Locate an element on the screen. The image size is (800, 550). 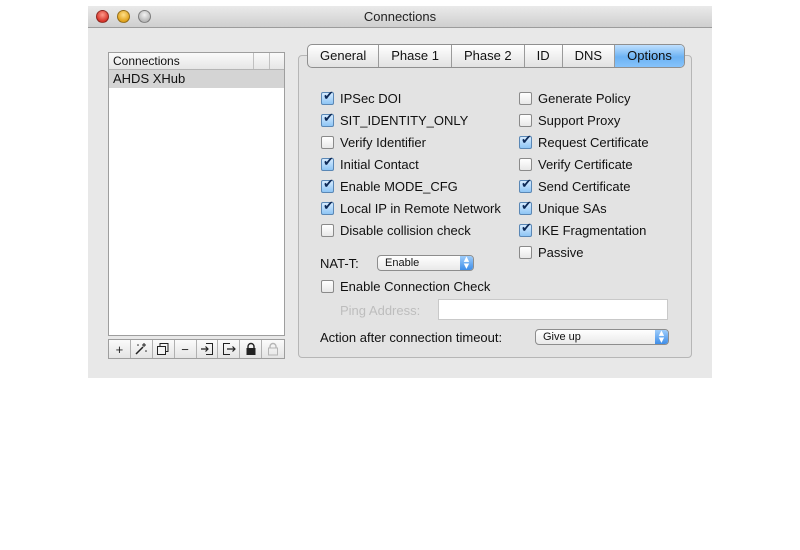
window-title: Connections is located at coordinates (400, 16).